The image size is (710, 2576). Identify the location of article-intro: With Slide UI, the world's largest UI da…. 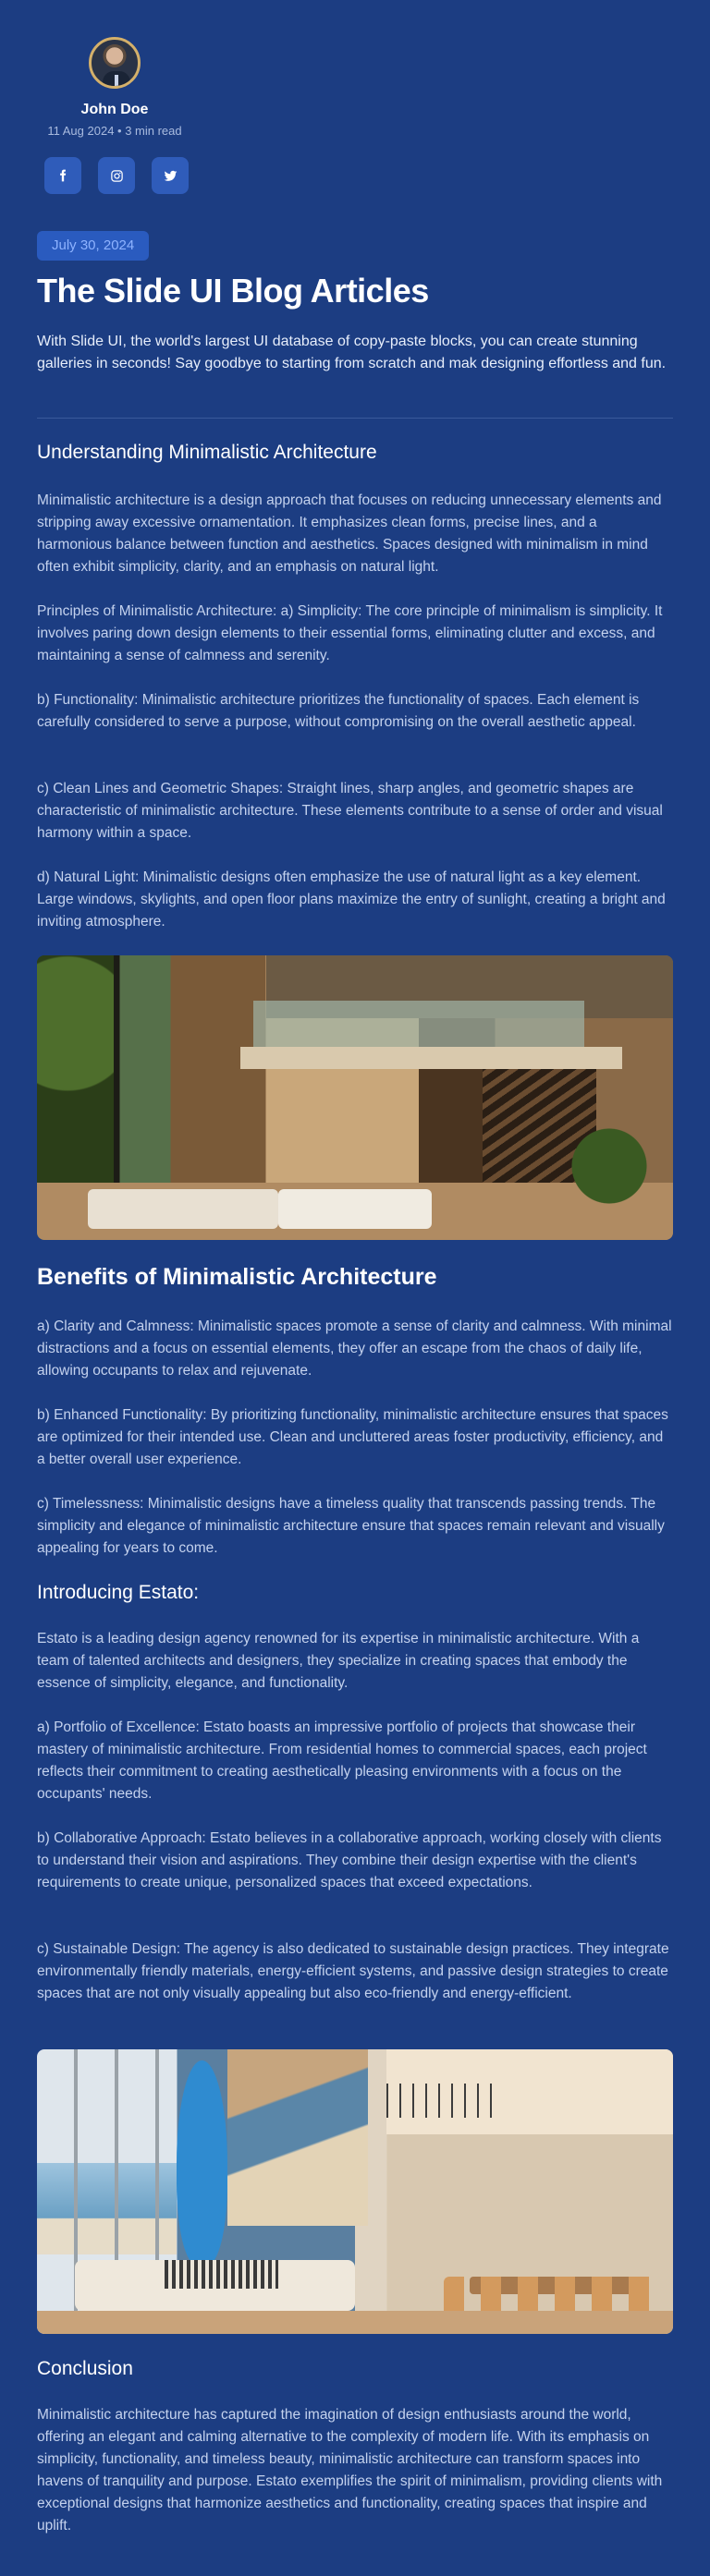
(352, 352).